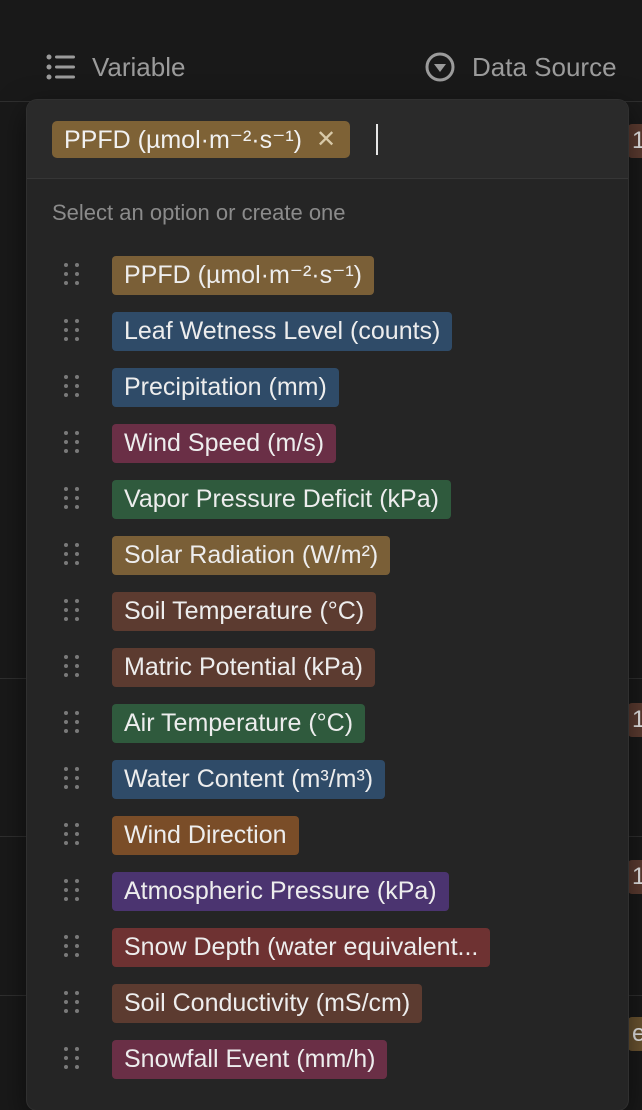 The image size is (642, 1110). I want to click on option-tag: Vapor Pressure Deficit (kPa), so click(281, 499).